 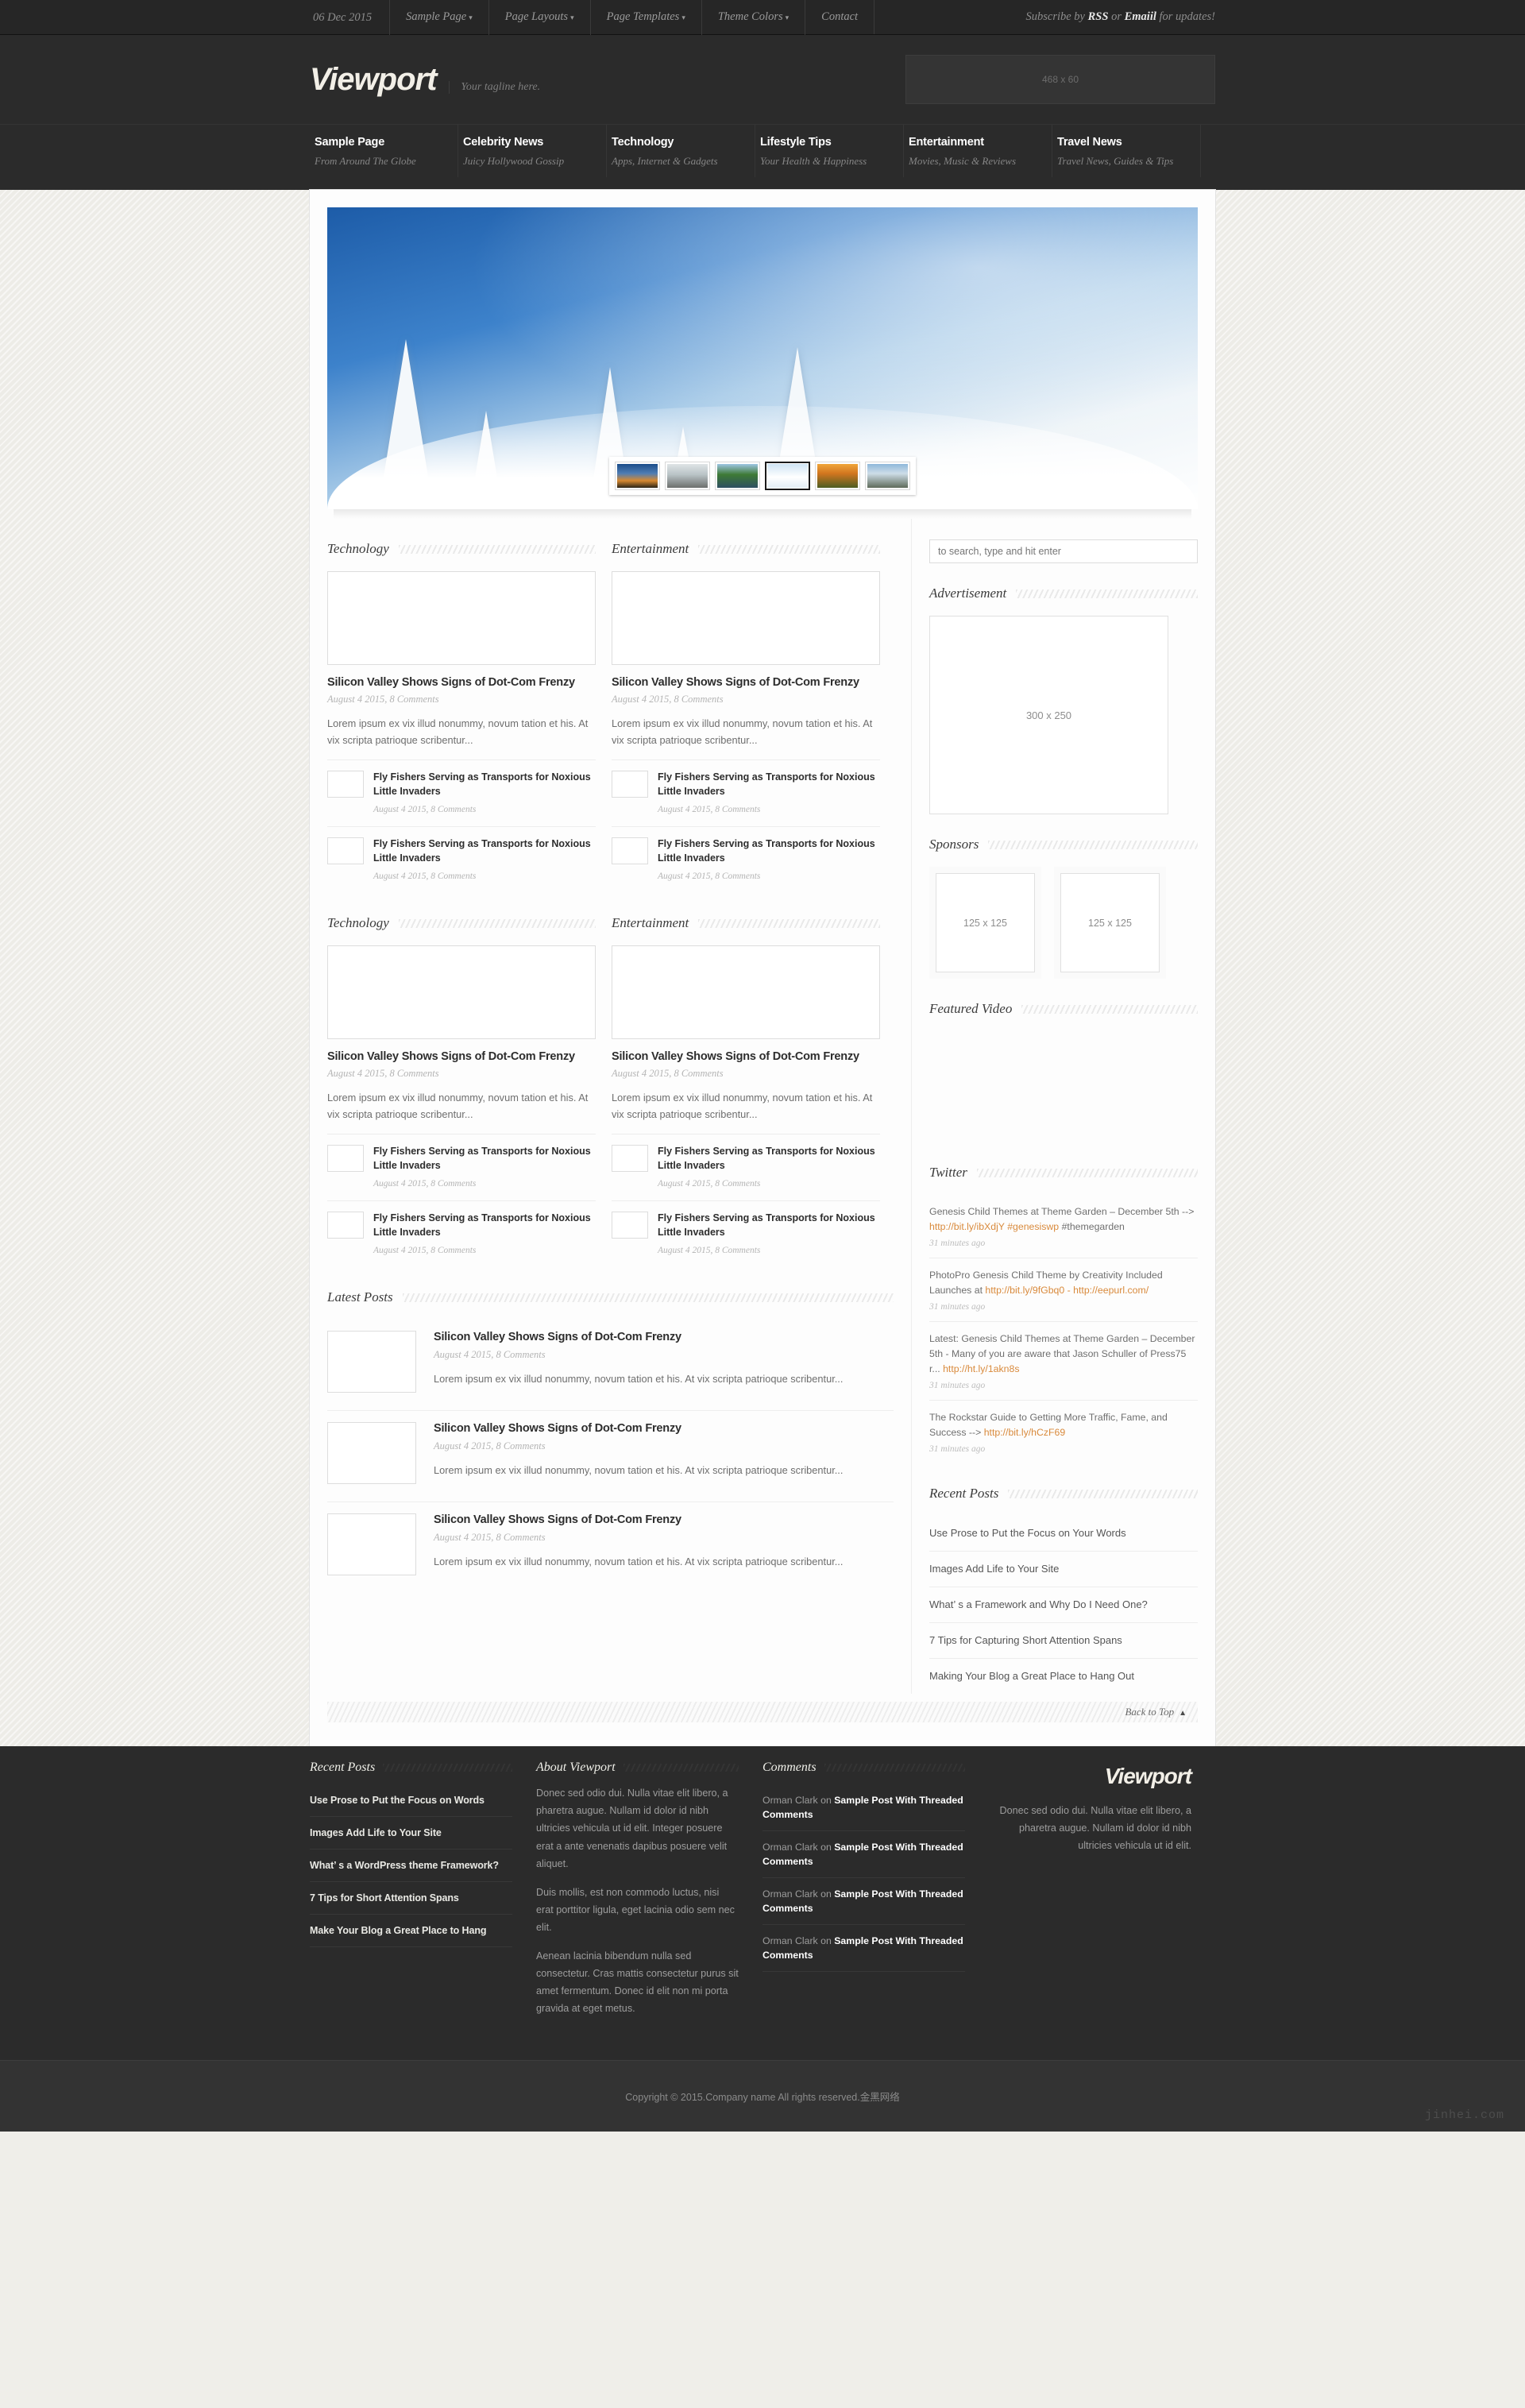 I want to click on brand: Viewport Your tagline here., so click(x=425, y=80).